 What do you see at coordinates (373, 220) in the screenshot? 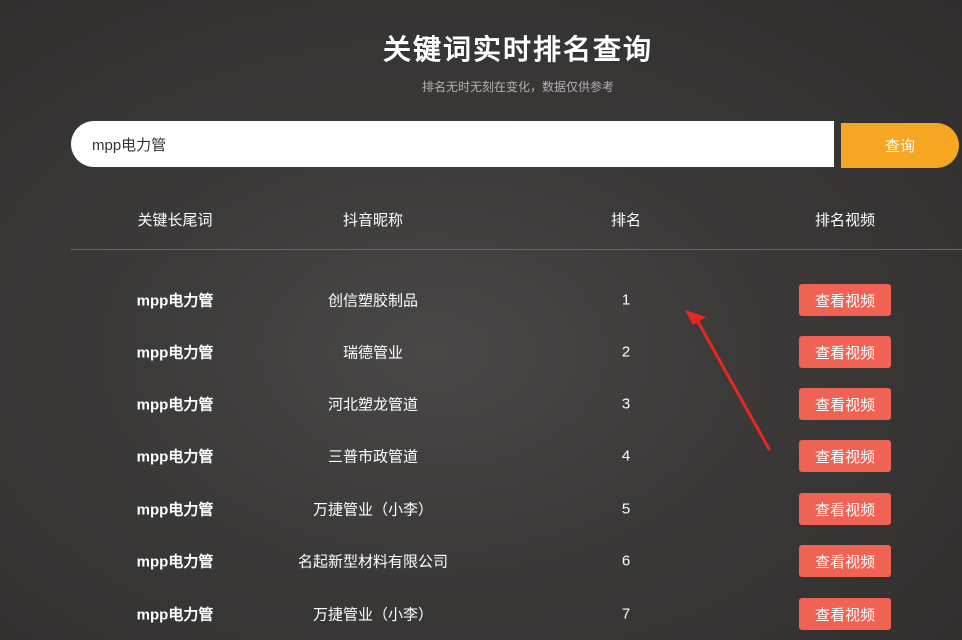
I see `column-header-nickname: 抖音昵称` at bounding box center [373, 220].